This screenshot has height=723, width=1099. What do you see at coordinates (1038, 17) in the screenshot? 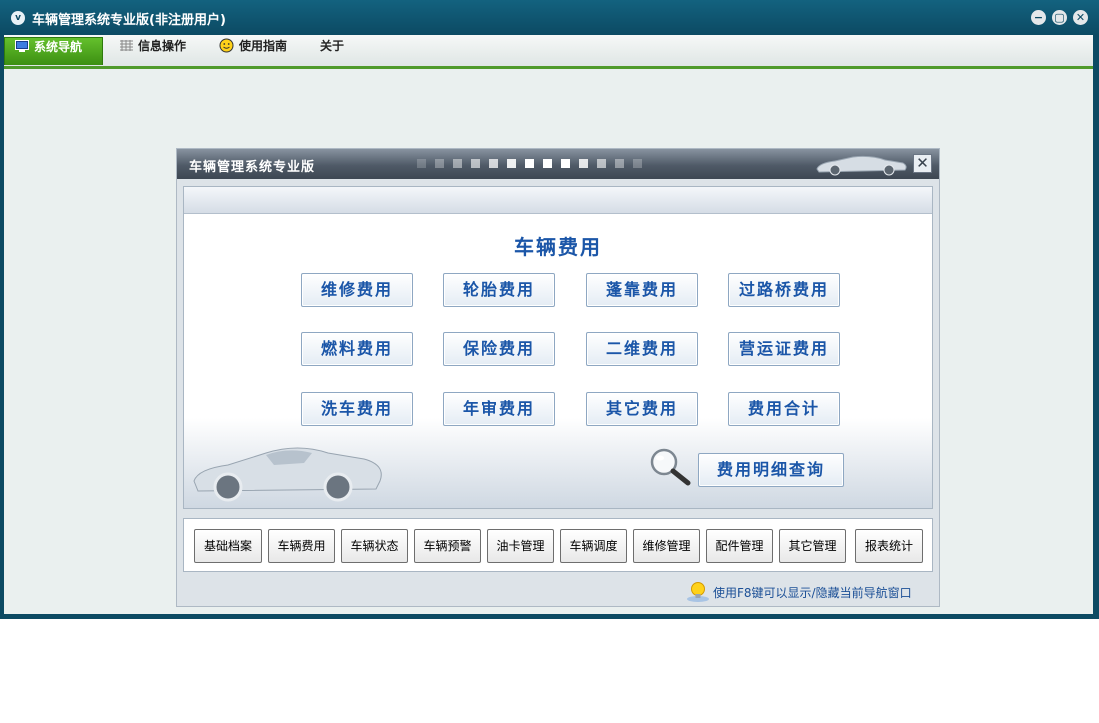
I see `minimize-button: −` at bounding box center [1038, 17].